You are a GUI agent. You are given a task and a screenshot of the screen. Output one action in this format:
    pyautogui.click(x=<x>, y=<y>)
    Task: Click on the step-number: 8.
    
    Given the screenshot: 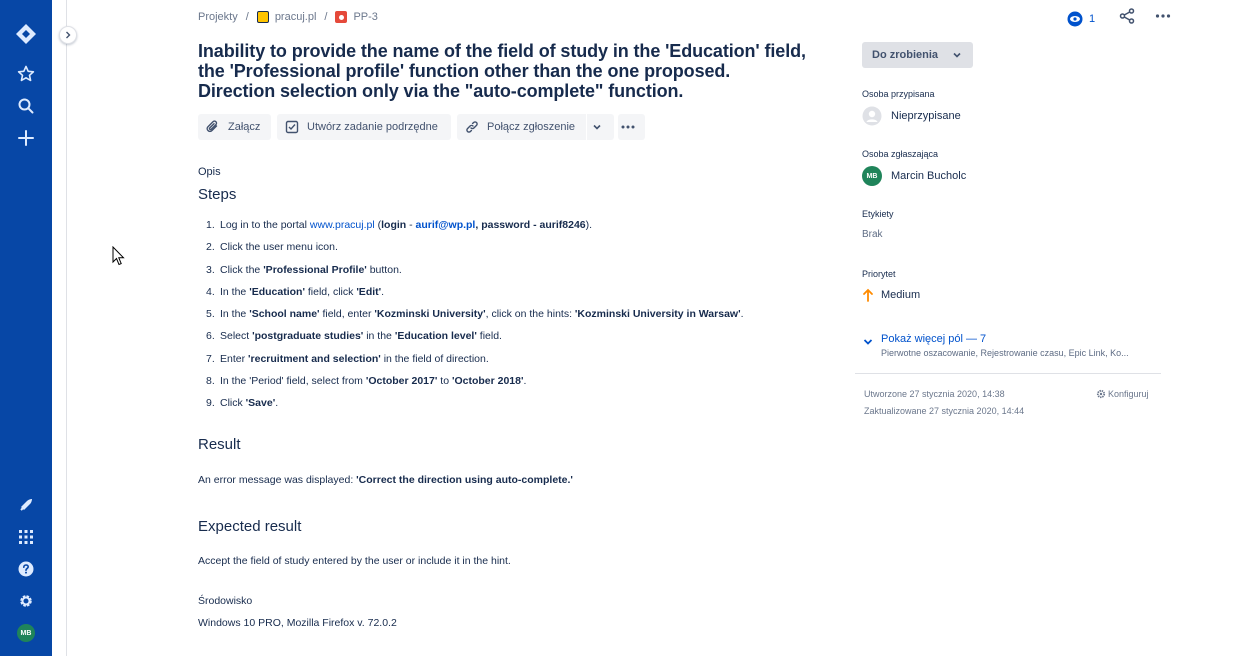 What is the action you would take?
    pyautogui.click(x=210, y=381)
    